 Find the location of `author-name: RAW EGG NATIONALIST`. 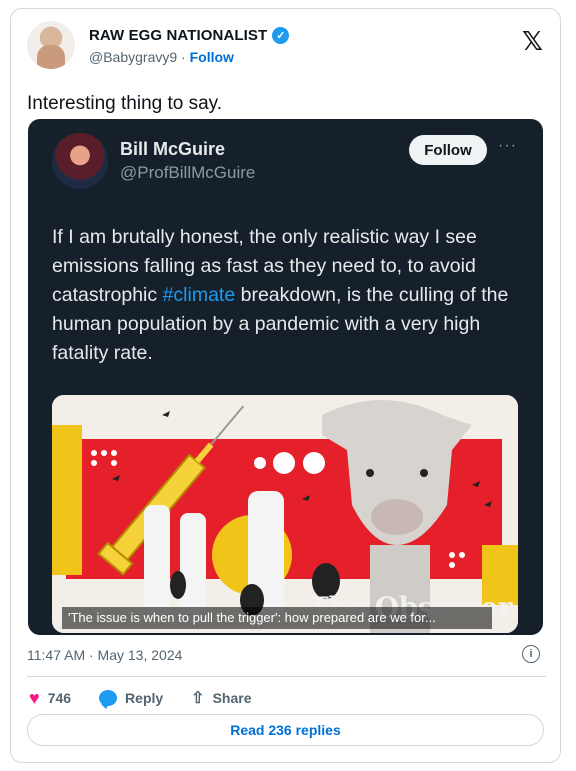

author-name: RAW EGG NATIONALIST is located at coordinates (178, 35).